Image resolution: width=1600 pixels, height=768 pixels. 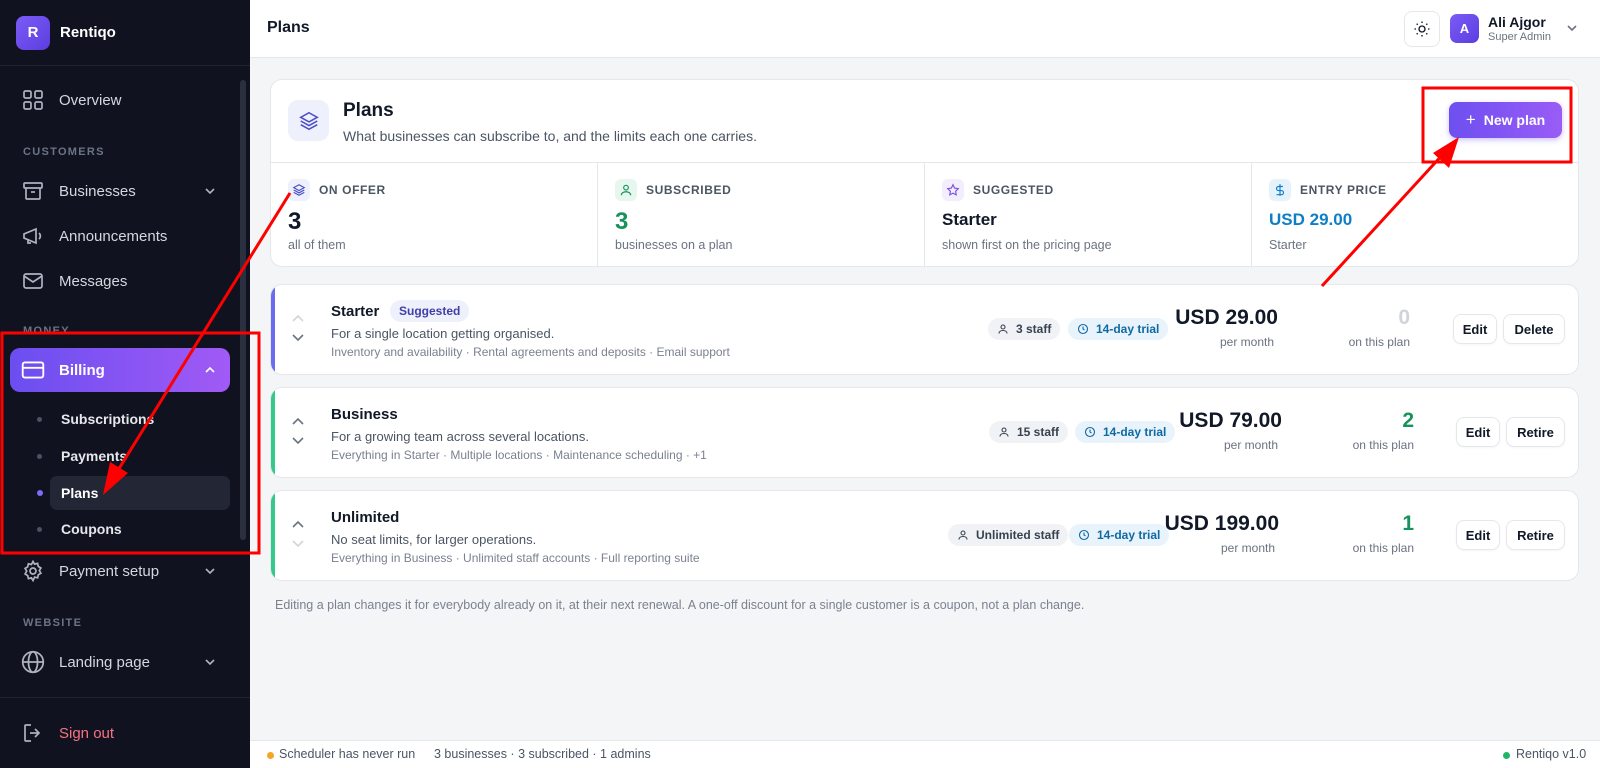 What do you see at coordinates (1470, 119) in the screenshot?
I see `plus-icon: +` at bounding box center [1470, 119].